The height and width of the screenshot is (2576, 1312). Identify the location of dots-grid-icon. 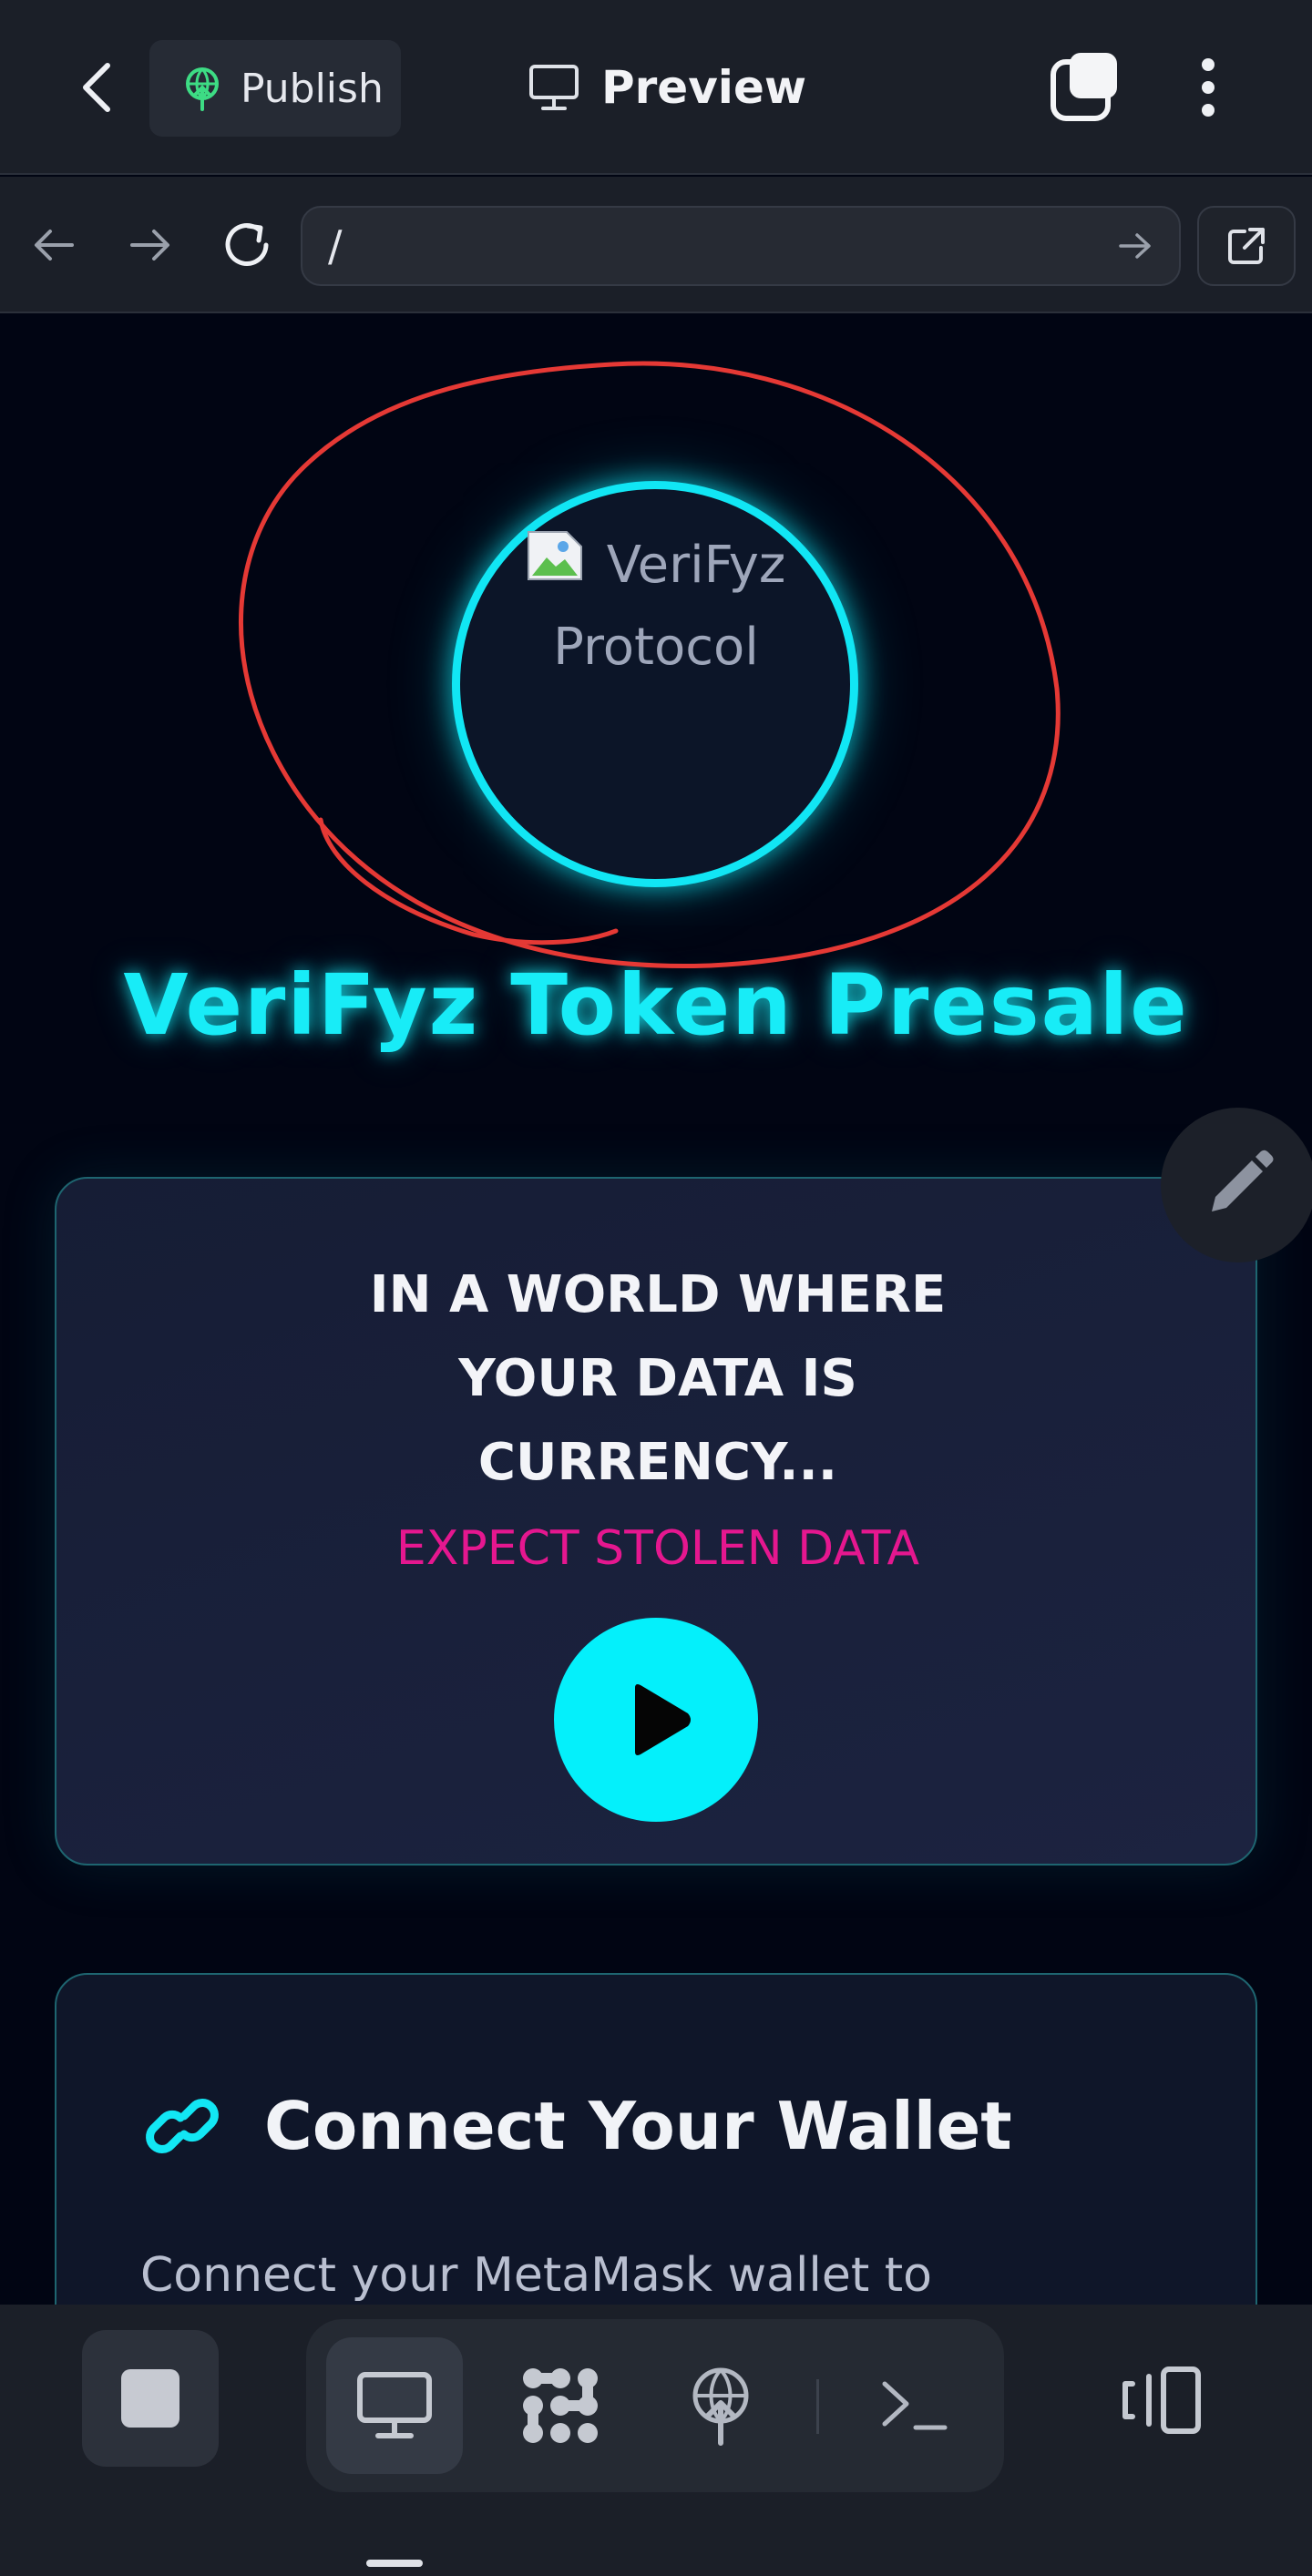
(560, 2405).